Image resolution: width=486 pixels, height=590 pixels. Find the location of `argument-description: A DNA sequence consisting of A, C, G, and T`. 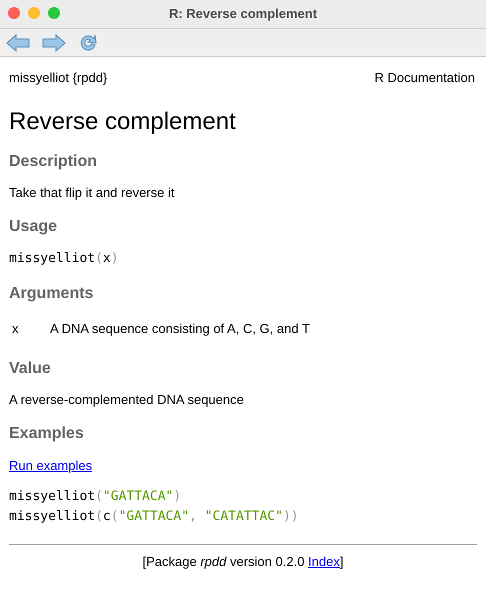

argument-description: A DNA sequence consisting of A, C, G, and T is located at coordinates (180, 329).